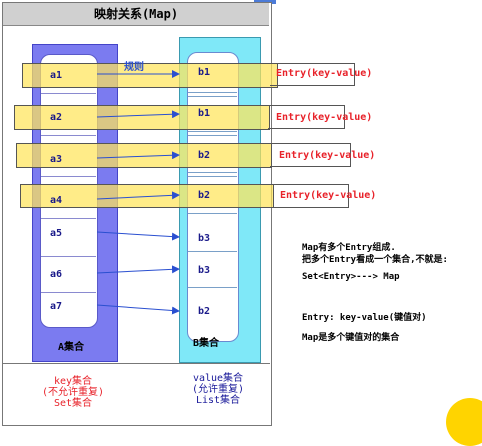  Describe the element at coordinates (56, 159) in the screenshot. I see `set-a-item: a3` at that location.